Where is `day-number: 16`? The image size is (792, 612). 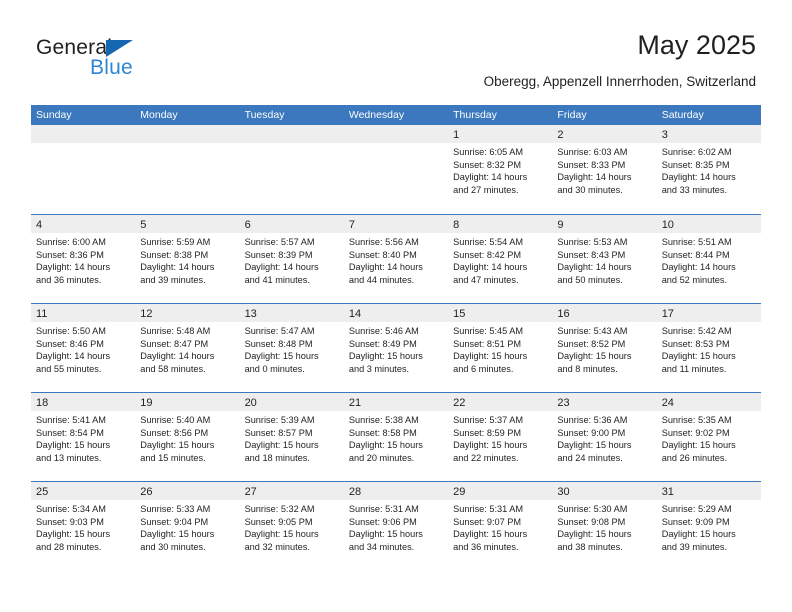 day-number: 16 is located at coordinates (563, 314).